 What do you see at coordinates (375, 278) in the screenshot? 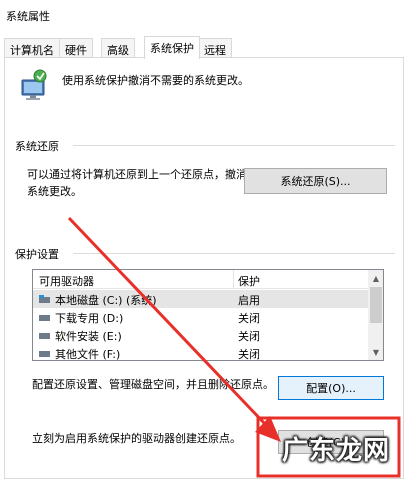
I see `scroll-up-icon: ▲` at bounding box center [375, 278].